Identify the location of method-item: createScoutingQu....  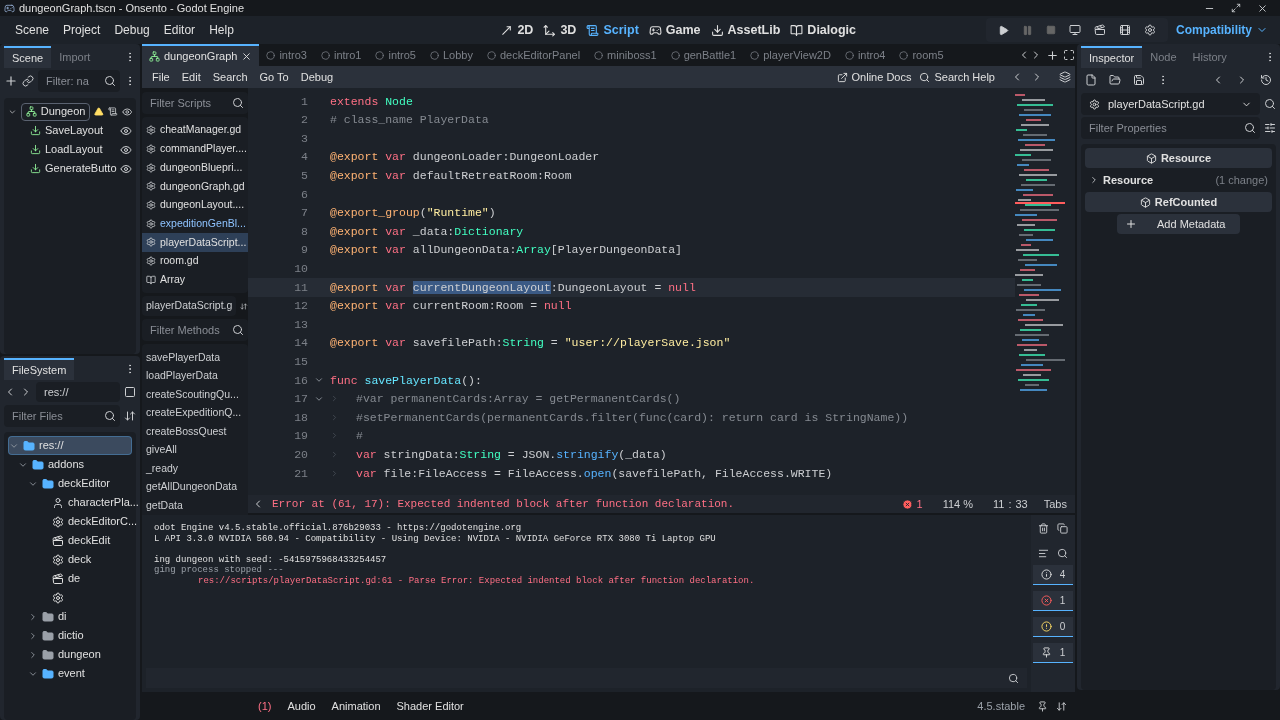
(195, 394).